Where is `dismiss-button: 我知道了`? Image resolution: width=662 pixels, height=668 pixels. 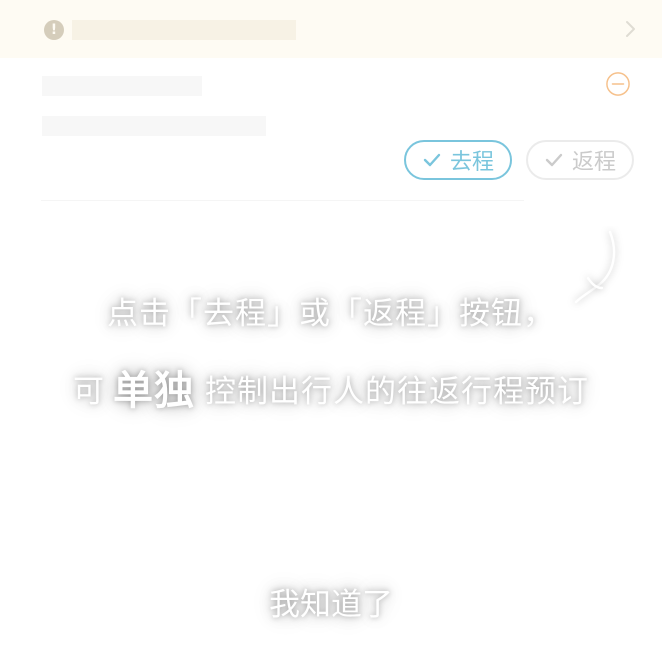 dismiss-button: 我知道了 is located at coordinates (331, 605).